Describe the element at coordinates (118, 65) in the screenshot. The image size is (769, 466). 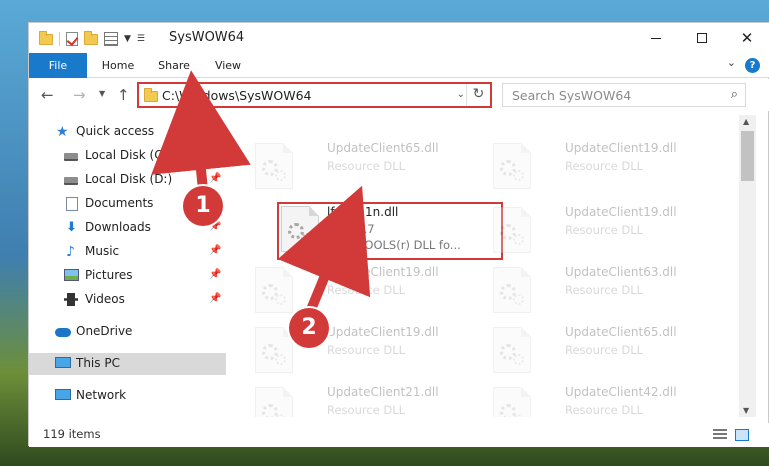
I see `tab-home: Home` at that location.